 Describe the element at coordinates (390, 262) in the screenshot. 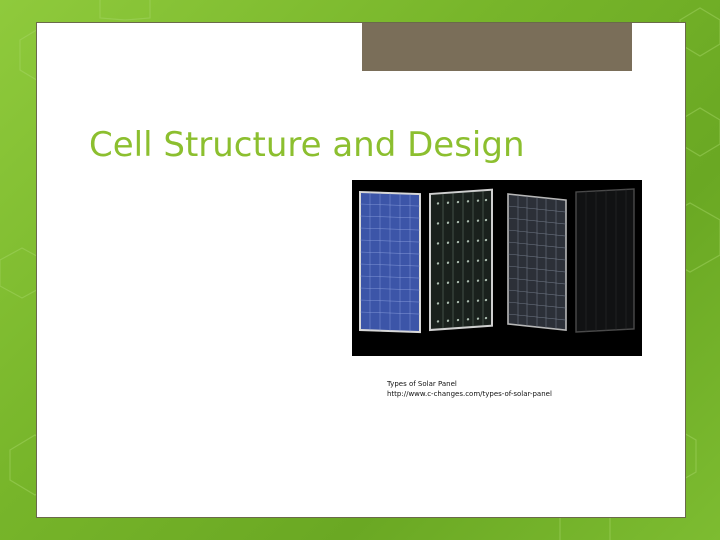

I see `solar-panel-blue` at that location.